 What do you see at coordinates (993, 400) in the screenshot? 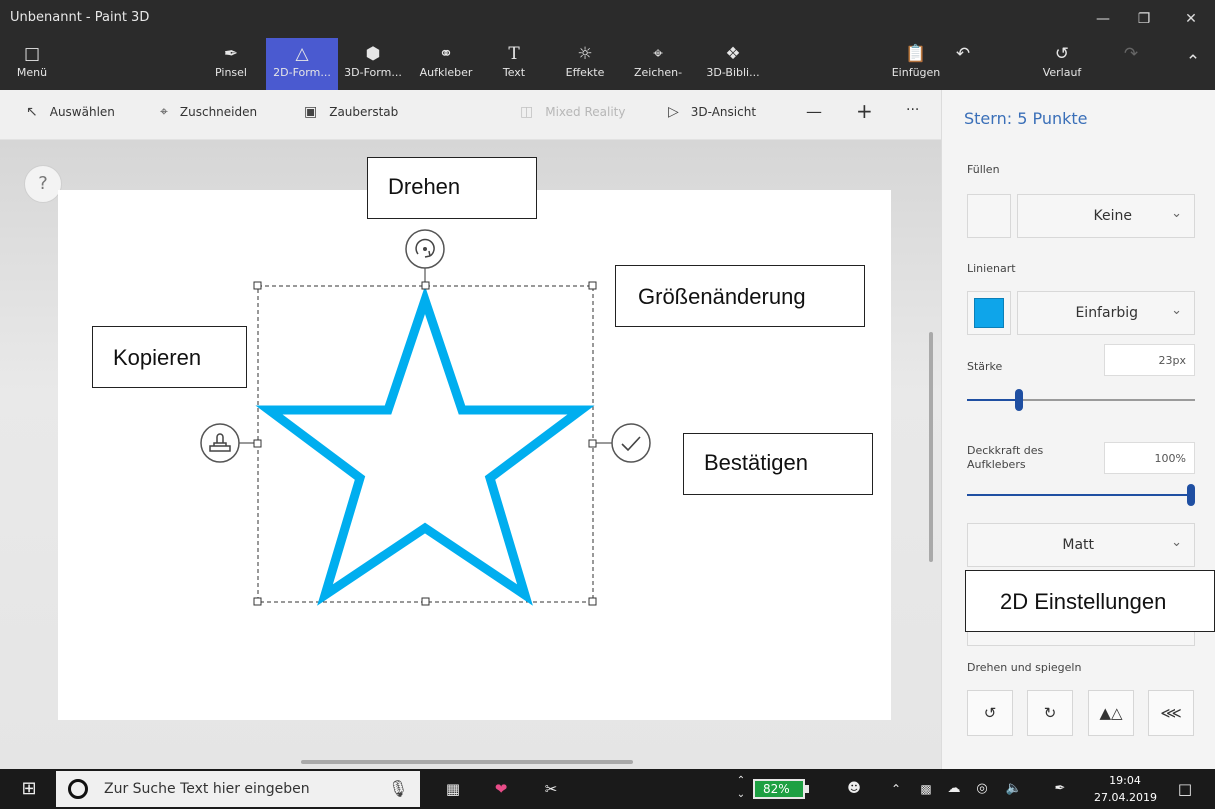
I see `slider-fill` at bounding box center [993, 400].